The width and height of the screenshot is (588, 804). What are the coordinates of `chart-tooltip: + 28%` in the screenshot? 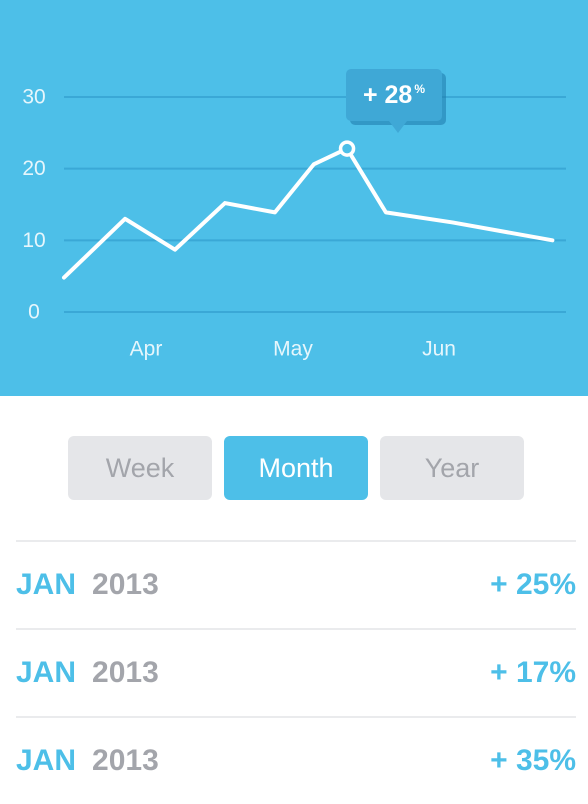 It's located at (394, 95).